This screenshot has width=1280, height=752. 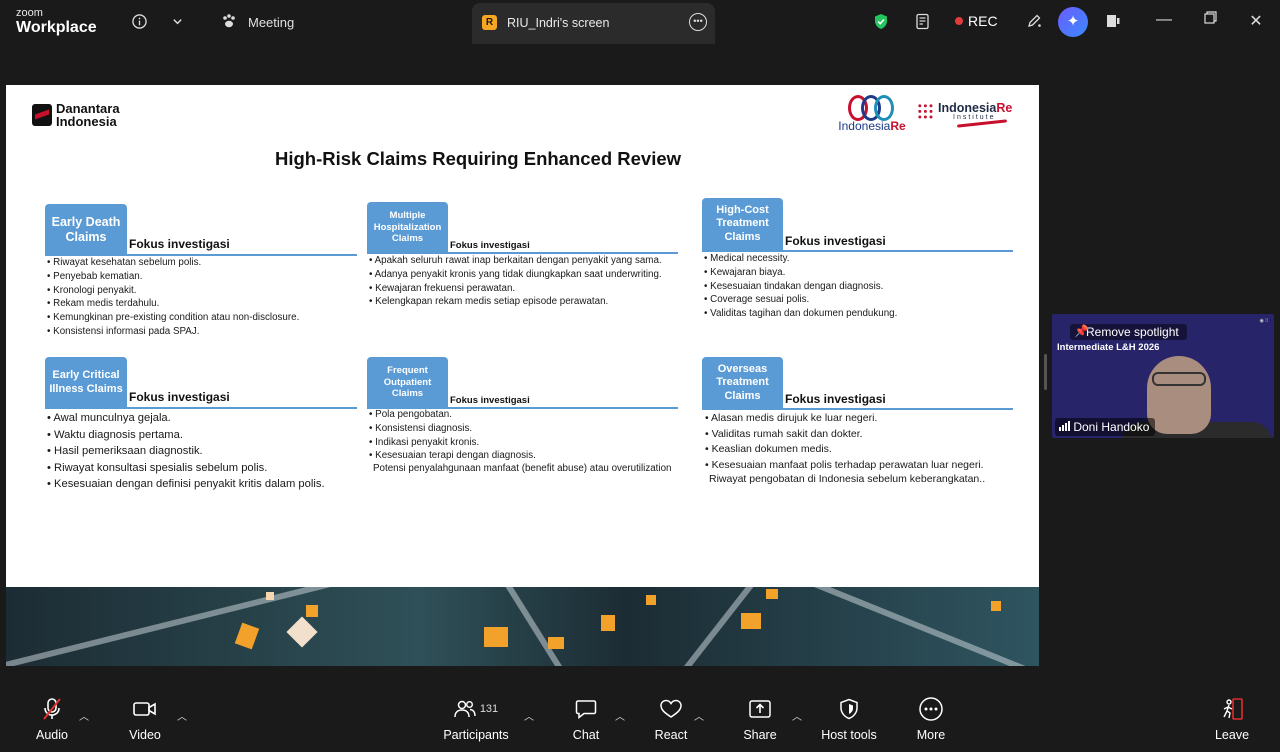 What do you see at coordinates (173, 277) in the screenshot?
I see `list-item: Penyebab kematian.` at bounding box center [173, 277].